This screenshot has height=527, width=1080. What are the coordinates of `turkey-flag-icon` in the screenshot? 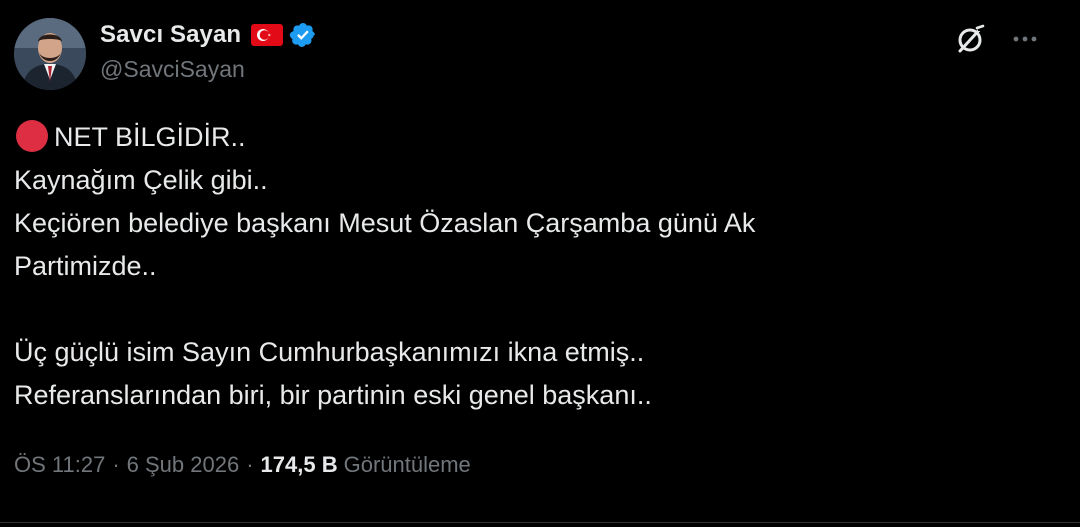 It's located at (267, 35).